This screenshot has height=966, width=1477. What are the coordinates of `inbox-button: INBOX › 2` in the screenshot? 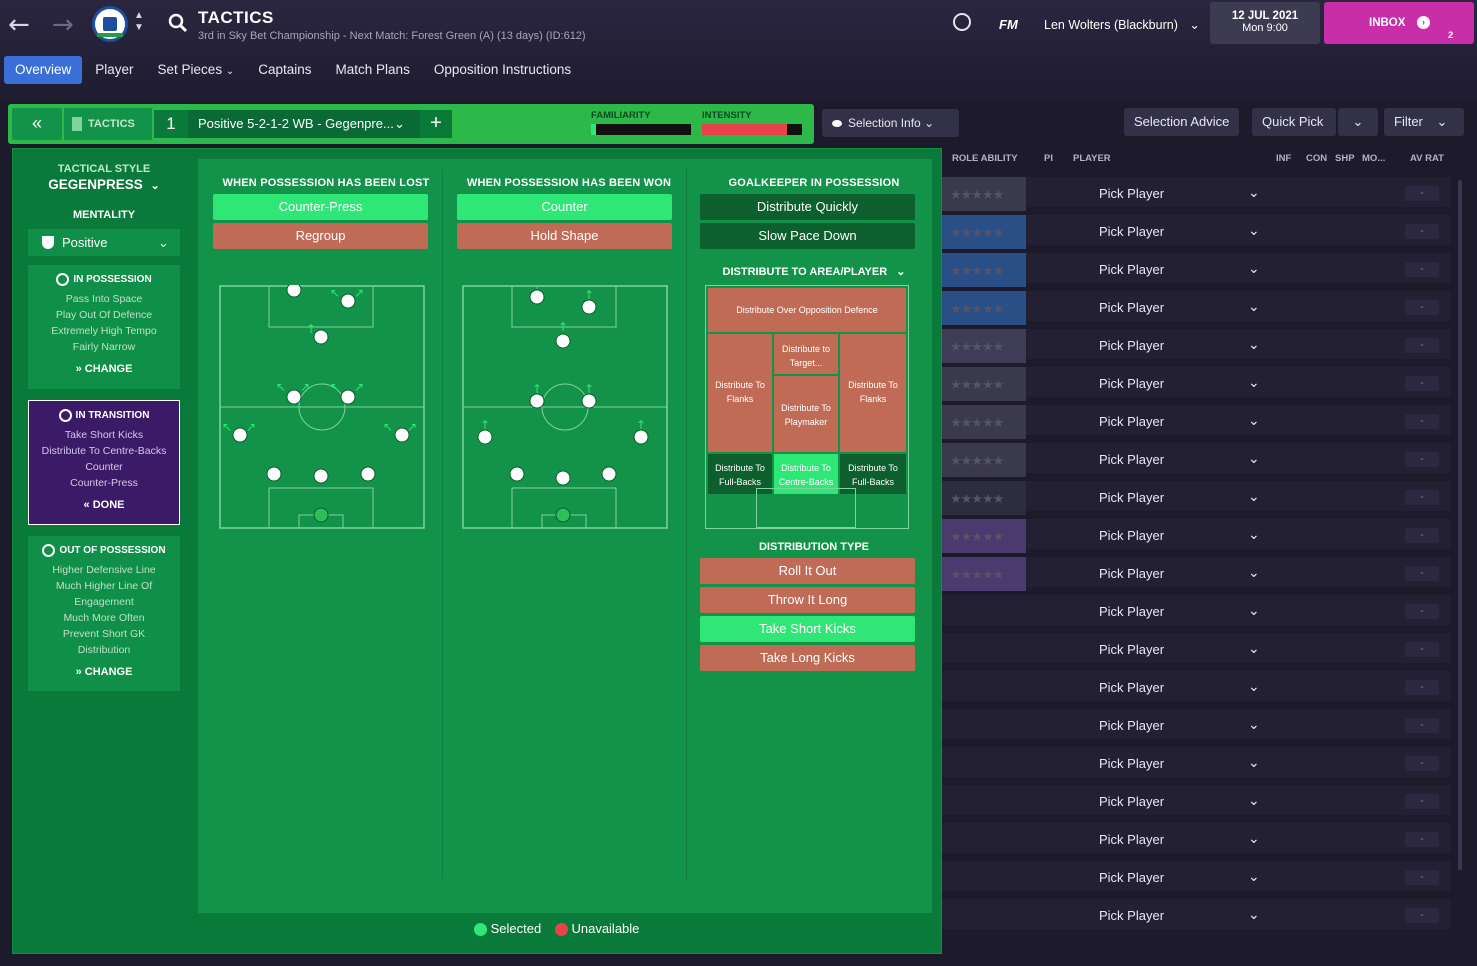 It's located at (1399, 23).